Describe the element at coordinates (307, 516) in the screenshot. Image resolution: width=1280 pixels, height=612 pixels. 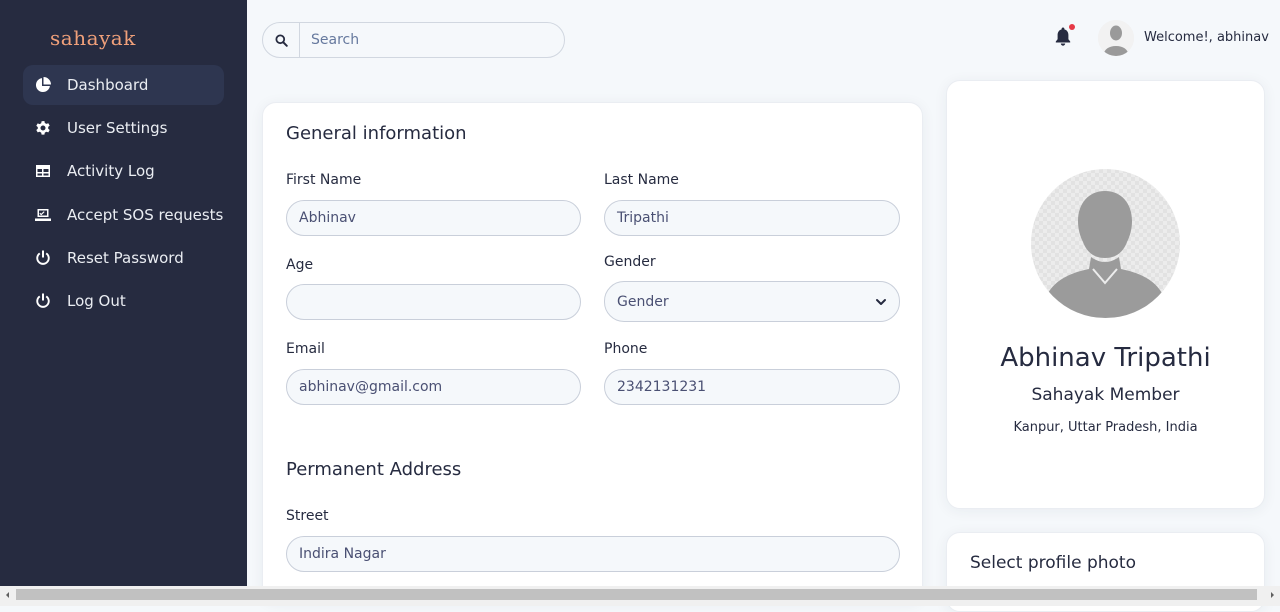
I see `street-label: Street` at that location.